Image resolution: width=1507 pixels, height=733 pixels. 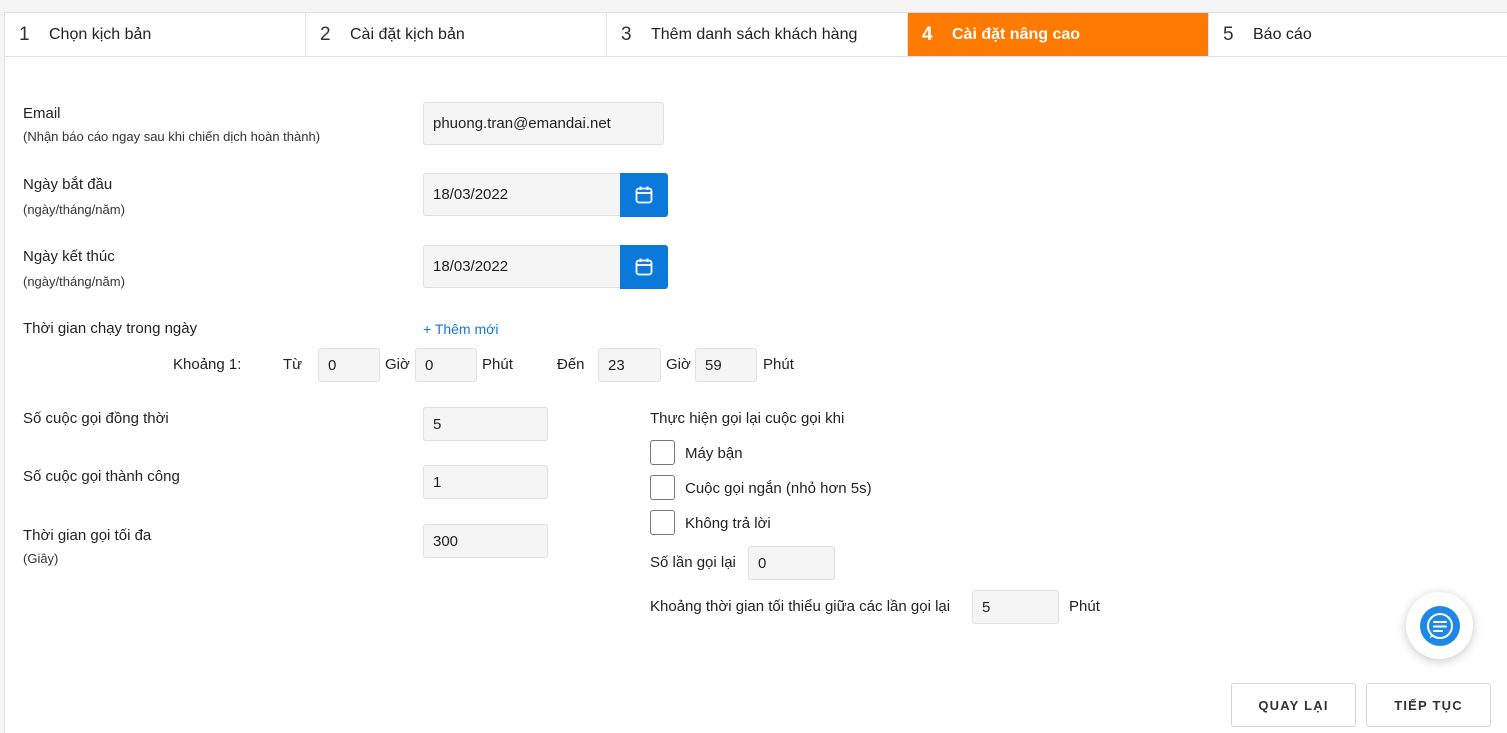 What do you see at coordinates (662, 452) in the screenshot?
I see `recall-busy-checkbox` at bounding box center [662, 452].